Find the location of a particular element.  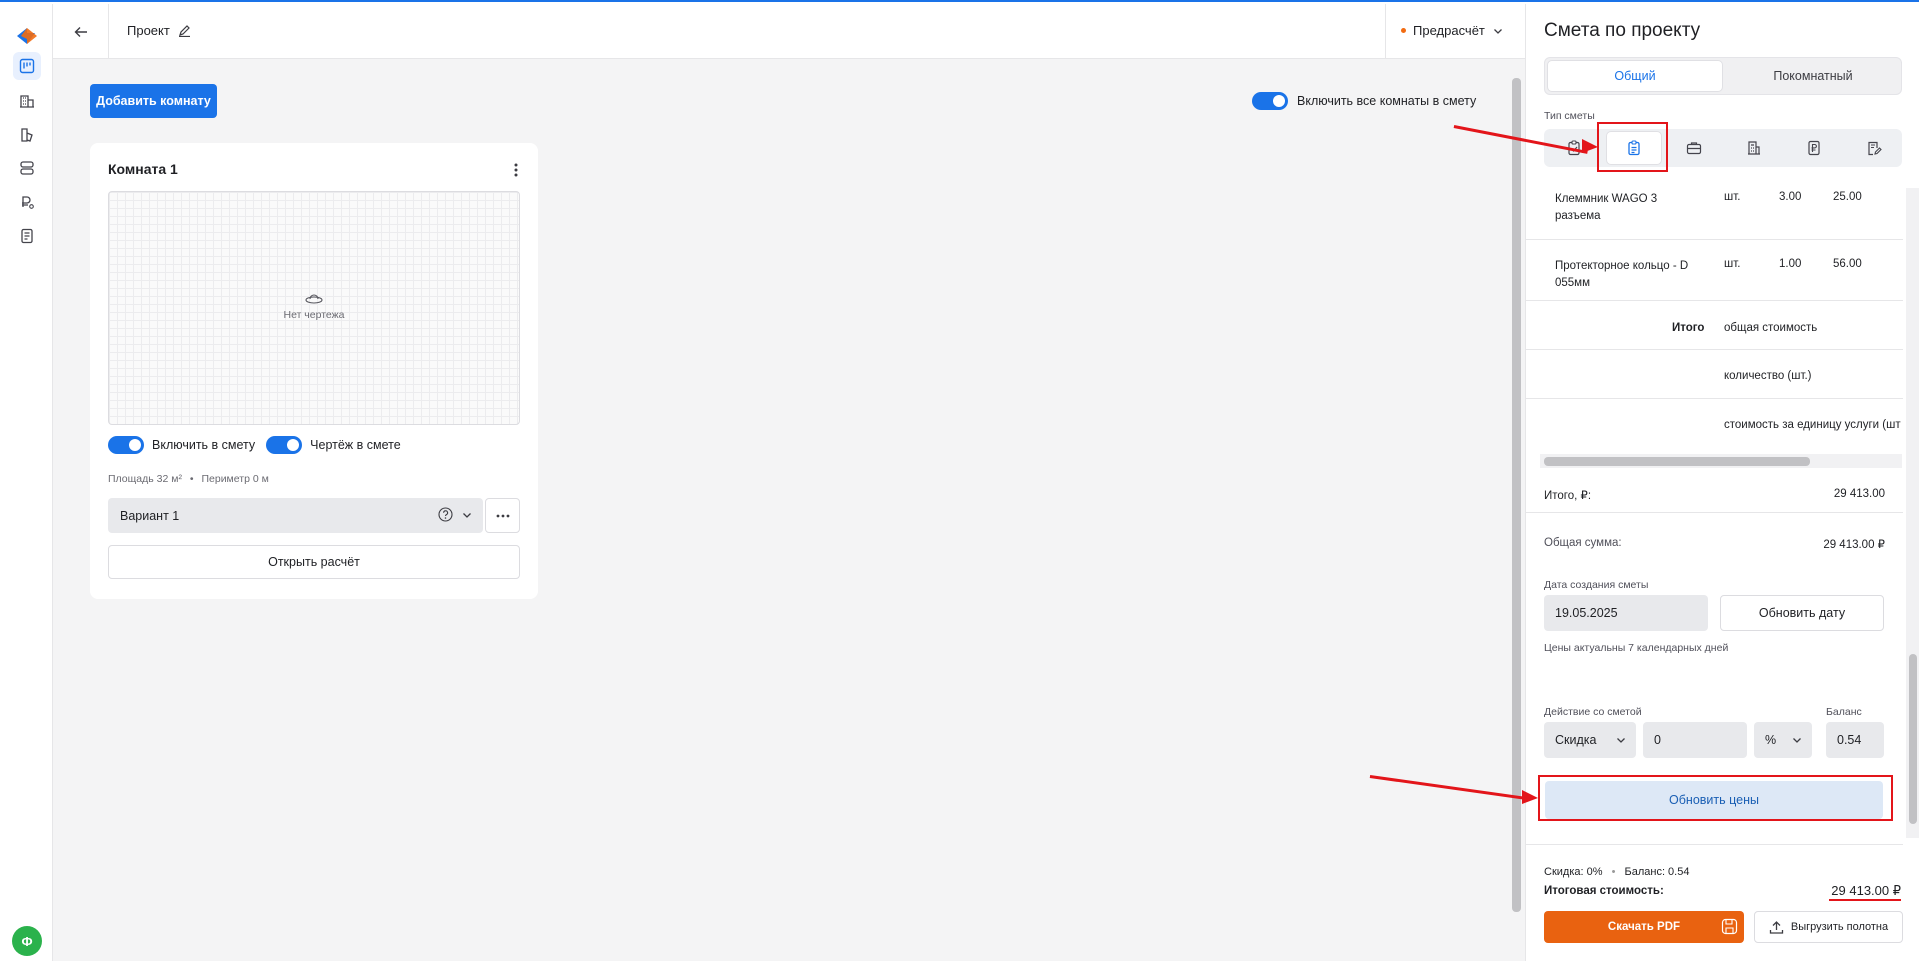

item-price: 56.00 is located at coordinates (1847, 264).